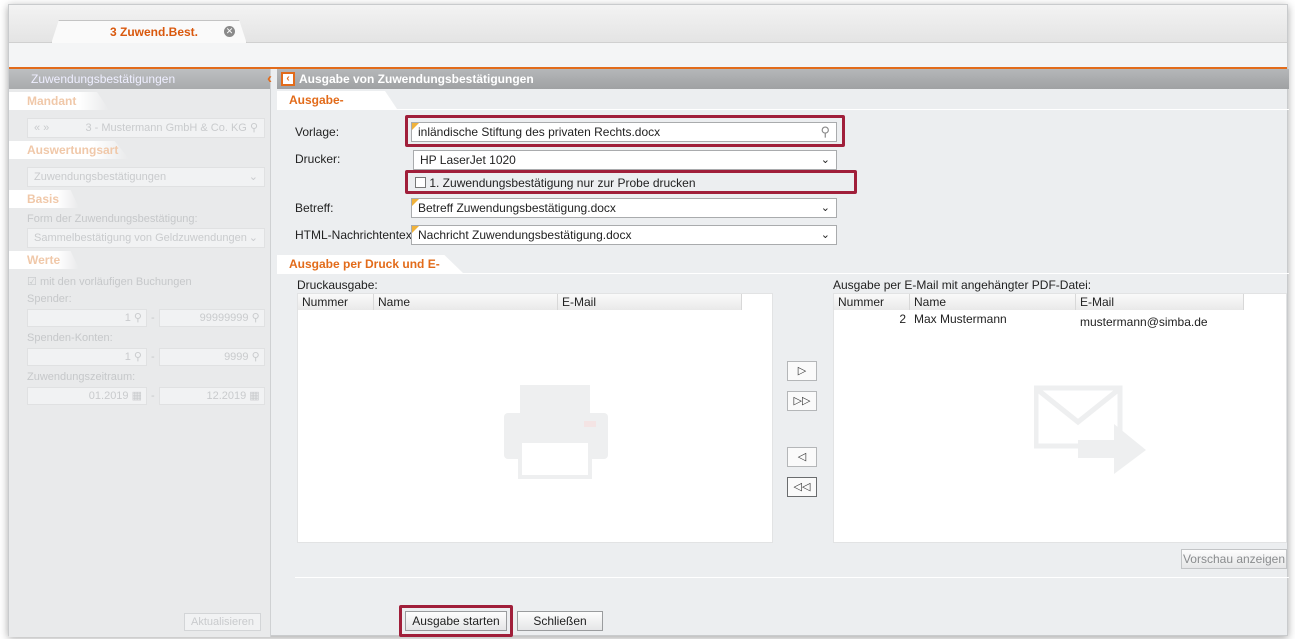 The width and height of the screenshot is (1295, 639). Describe the element at coordinates (802, 457) in the screenshot. I see `move-left-button: ◁` at that location.